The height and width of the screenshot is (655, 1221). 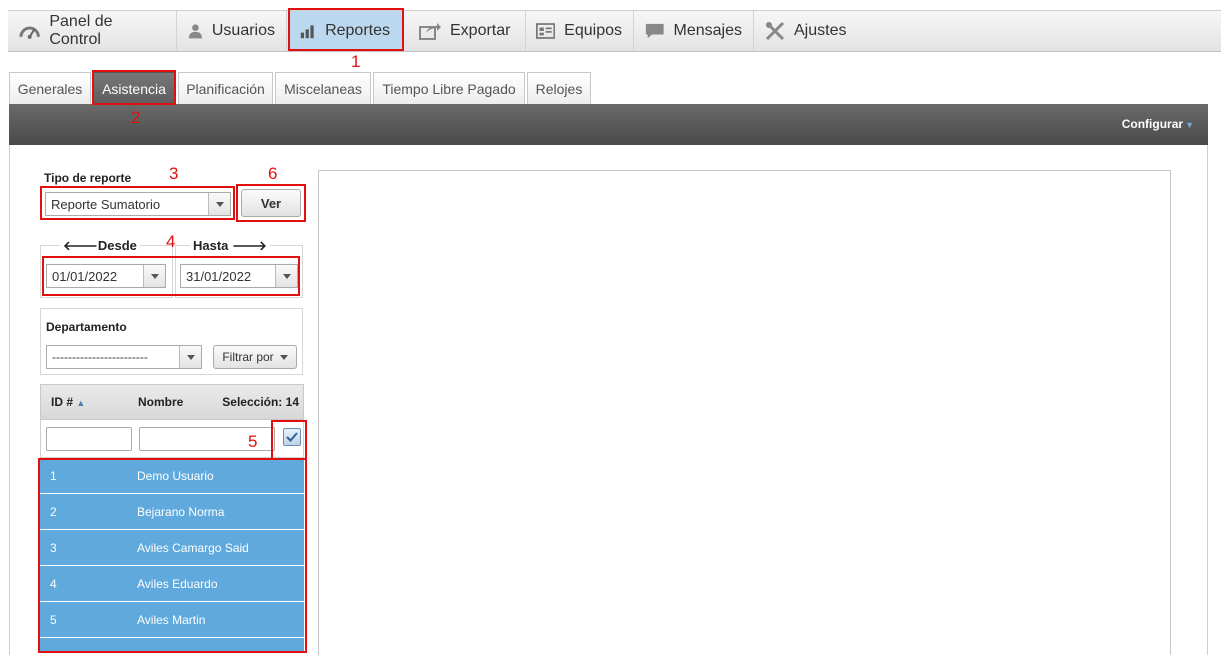 I want to click on grid-filter-row, so click(x=172, y=439).